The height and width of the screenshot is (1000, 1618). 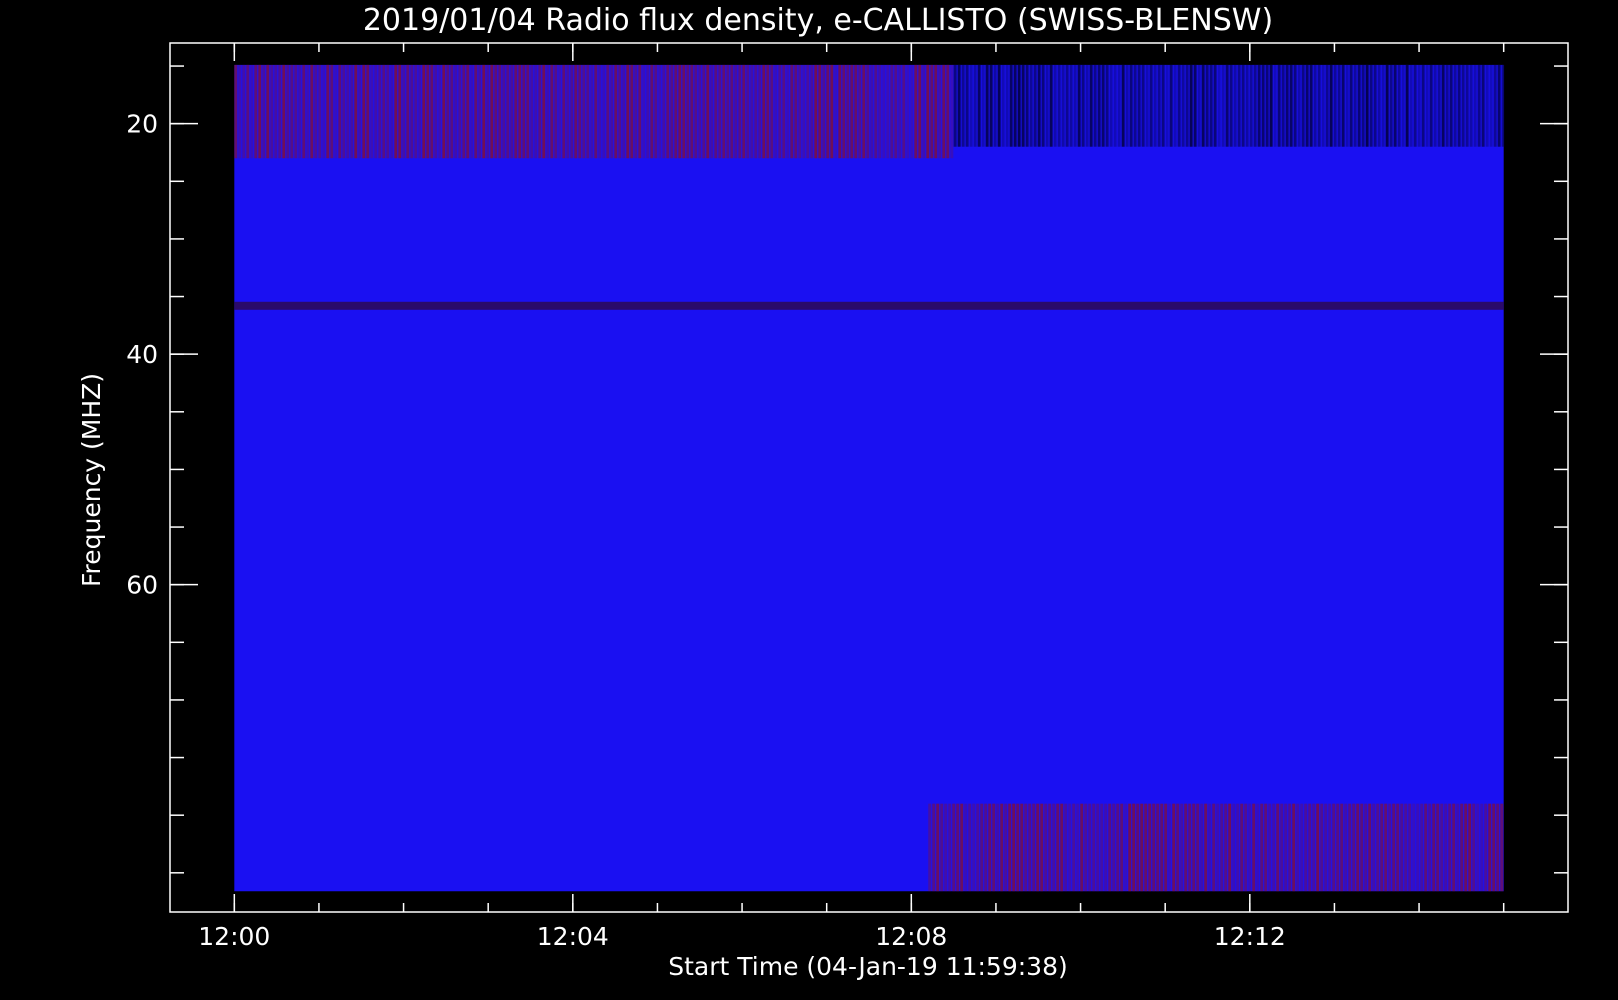 What do you see at coordinates (867, 966) in the screenshot?
I see `x-axis-label: Start Time (04-Jan-19 11:59:38)` at bounding box center [867, 966].